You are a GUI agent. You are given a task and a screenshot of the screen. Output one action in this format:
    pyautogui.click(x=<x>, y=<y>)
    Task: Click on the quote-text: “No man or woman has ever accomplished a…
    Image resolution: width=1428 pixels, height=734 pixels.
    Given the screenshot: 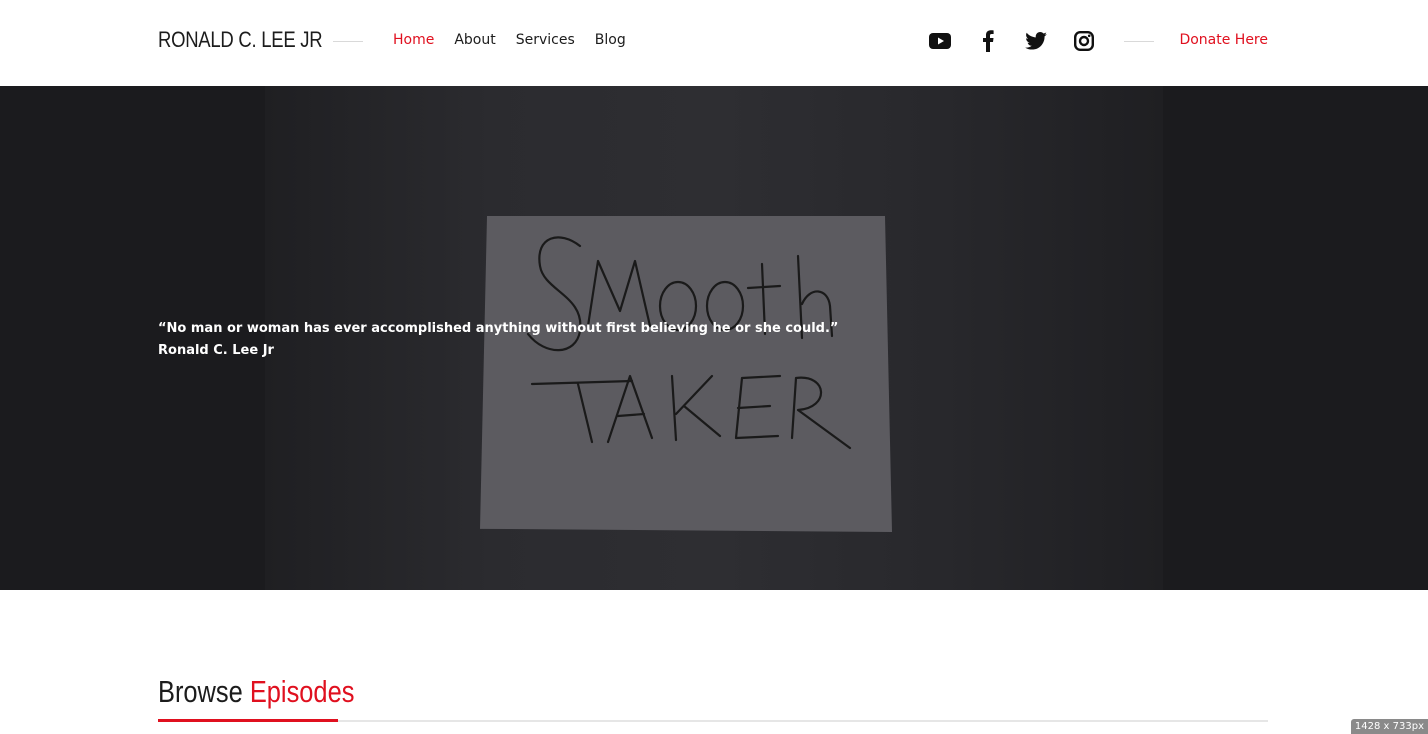 What is the action you would take?
    pyautogui.click(x=498, y=328)
    